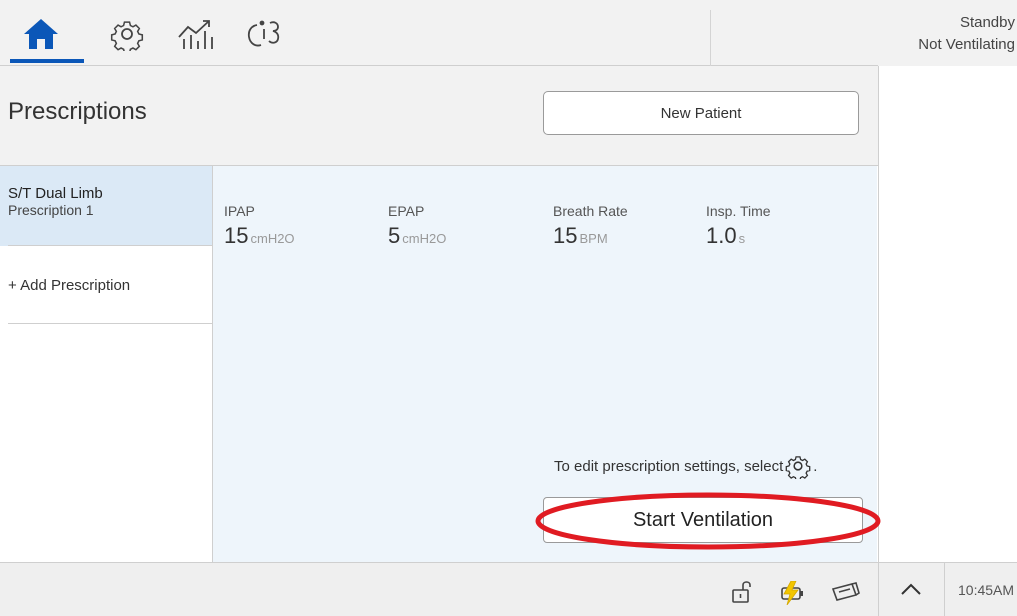 The width and height of the screenshot is (1017, 616). I want to click on param-unit: s, so click(742, 238).